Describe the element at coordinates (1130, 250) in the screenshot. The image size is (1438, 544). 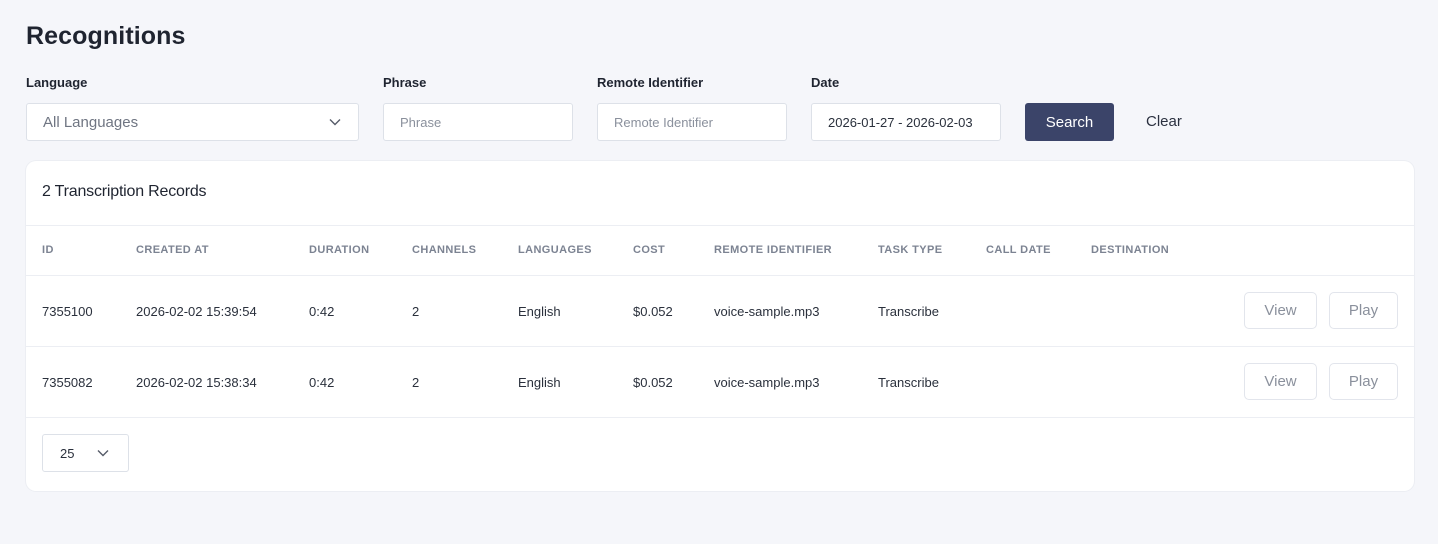
I see `col-header-destination: DESTINATION` at that location.